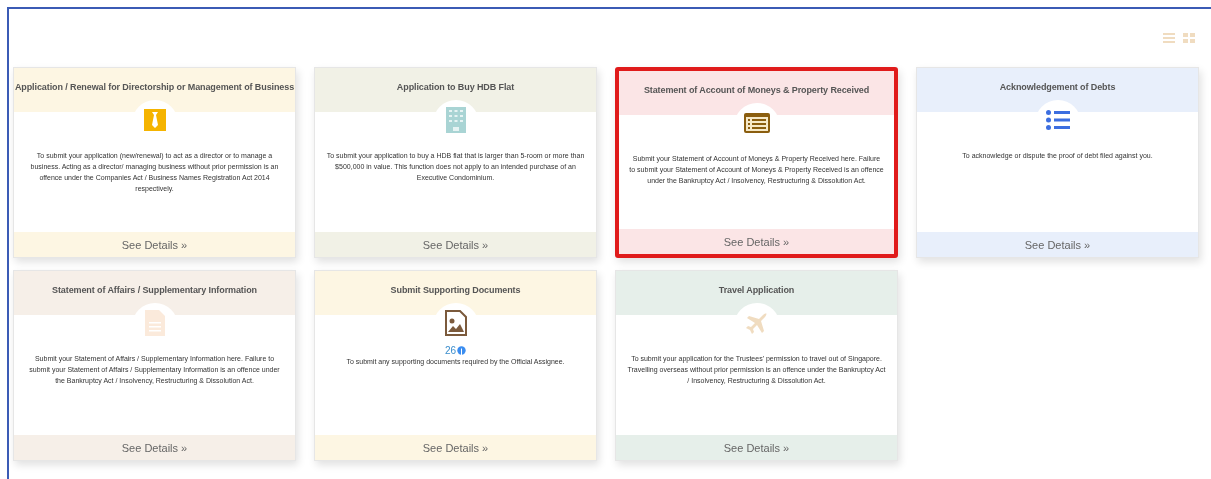 This screenshot has height=479, width=1211. Describe the element at coordinates (455, 120) in the screenshot. I see `building-icon` at that location.